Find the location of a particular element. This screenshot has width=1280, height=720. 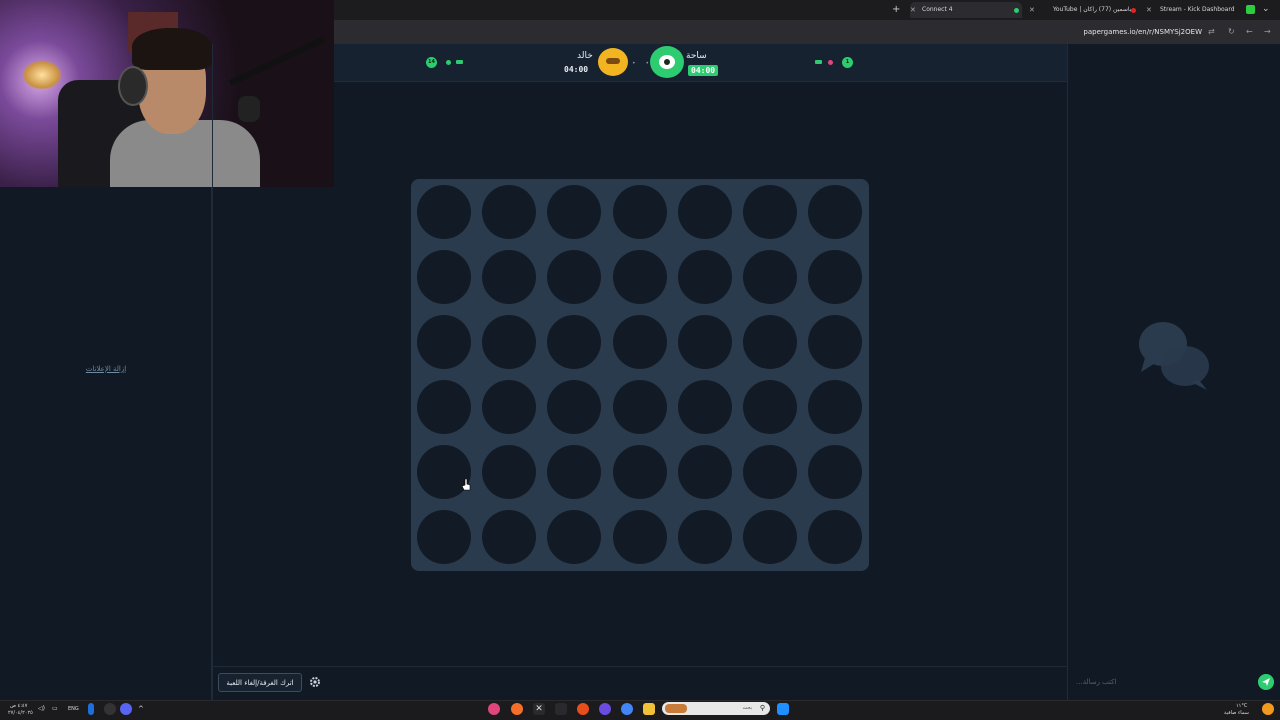

firefox-icon is located at coordinates (517, 709).